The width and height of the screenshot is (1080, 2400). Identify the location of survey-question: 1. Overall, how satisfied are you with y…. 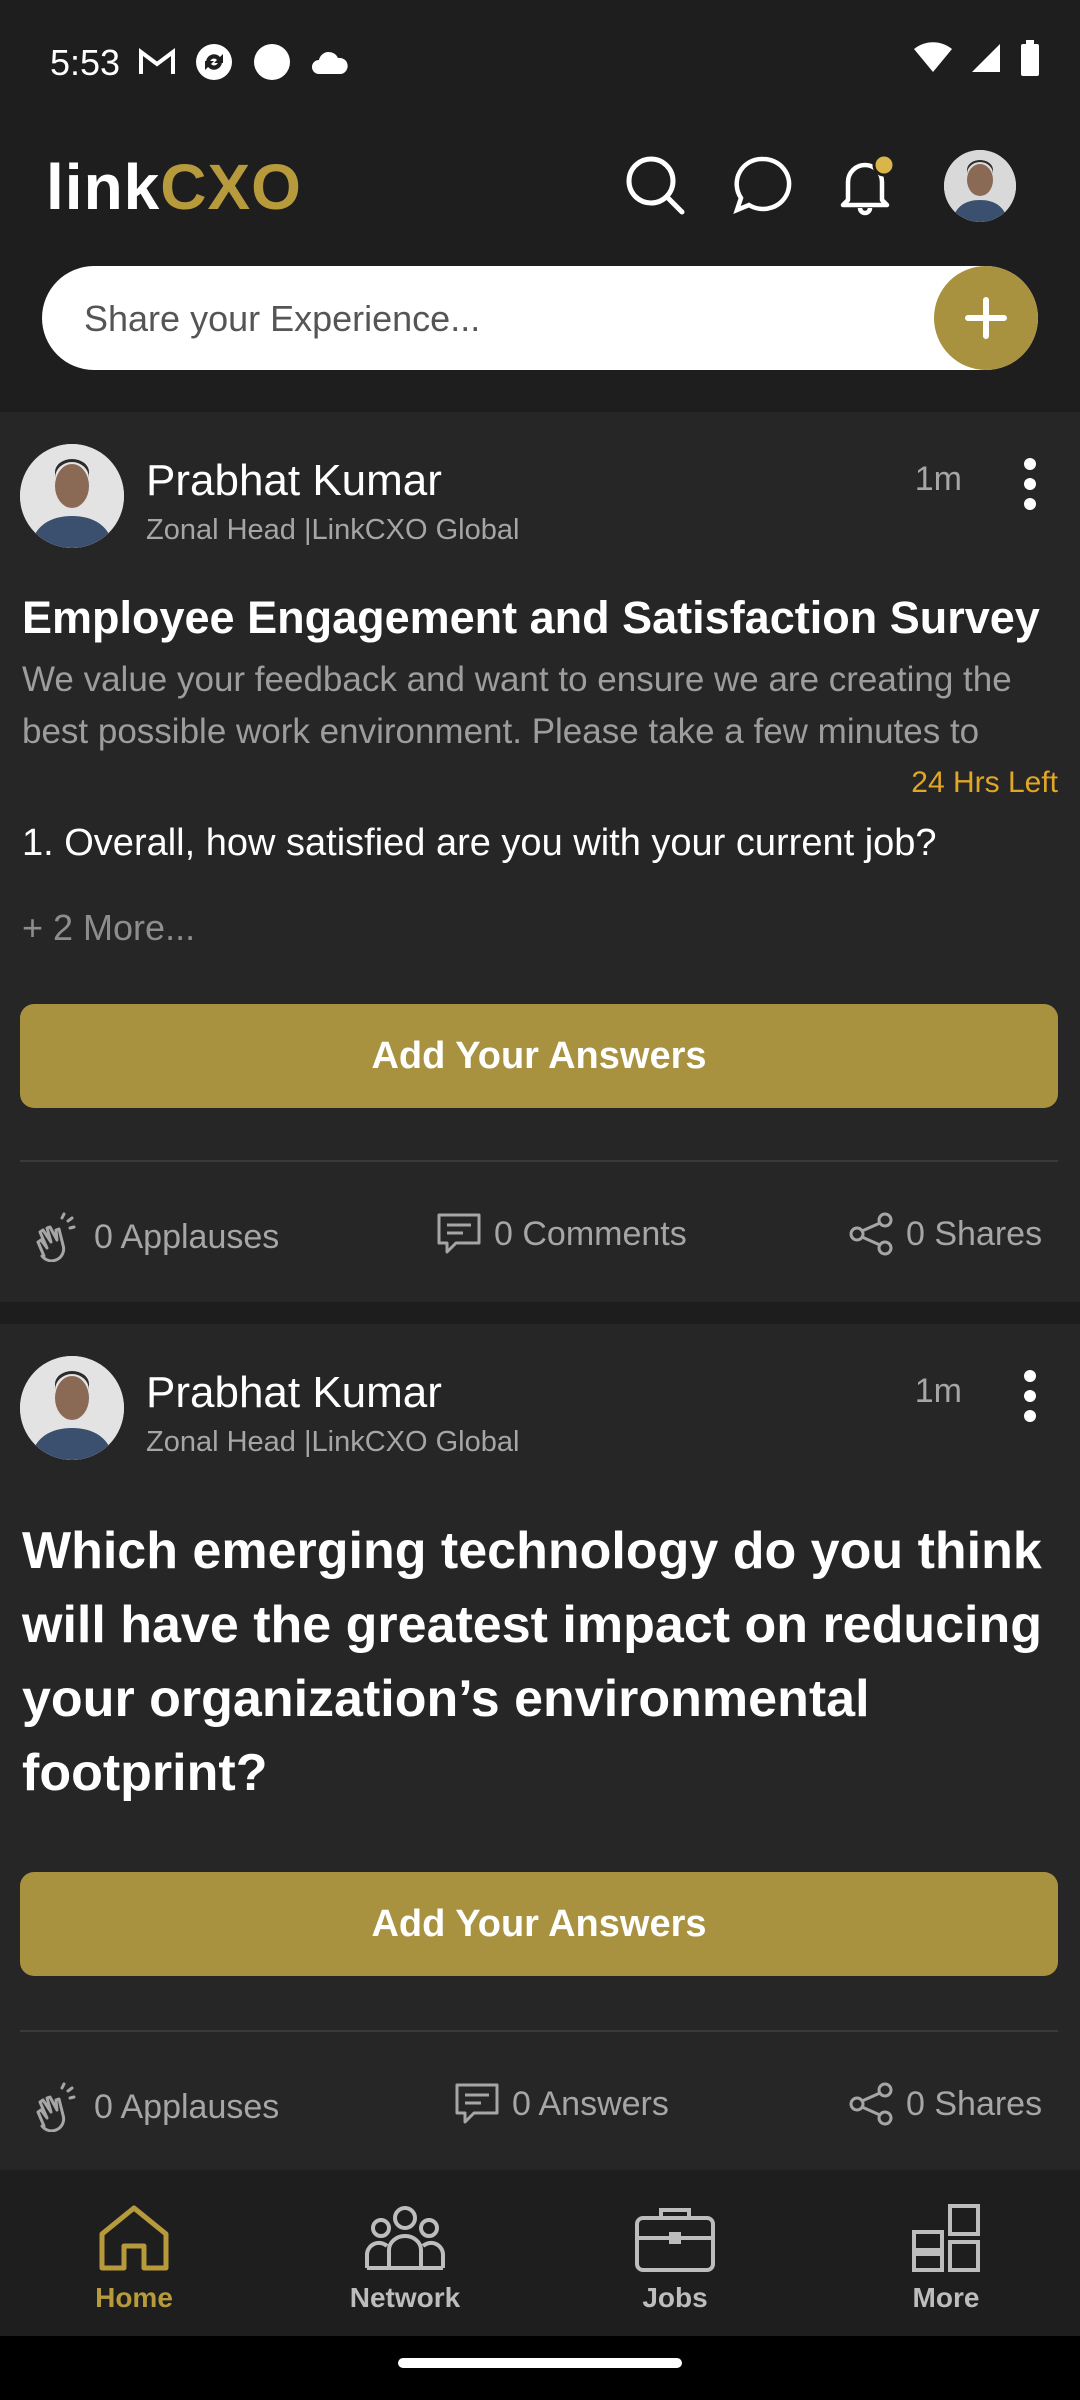
(479, 843).